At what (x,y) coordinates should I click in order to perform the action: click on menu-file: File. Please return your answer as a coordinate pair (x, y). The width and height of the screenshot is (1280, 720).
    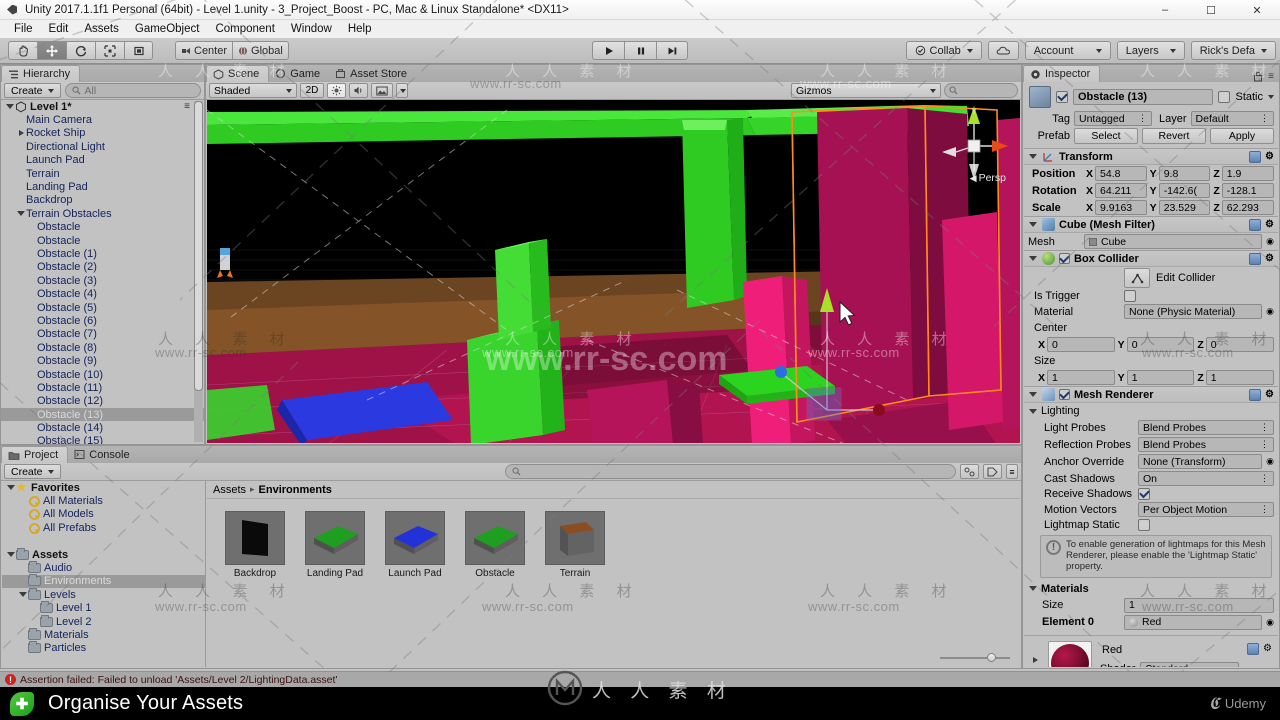
    Looking at the image, I should click on (23, 29).